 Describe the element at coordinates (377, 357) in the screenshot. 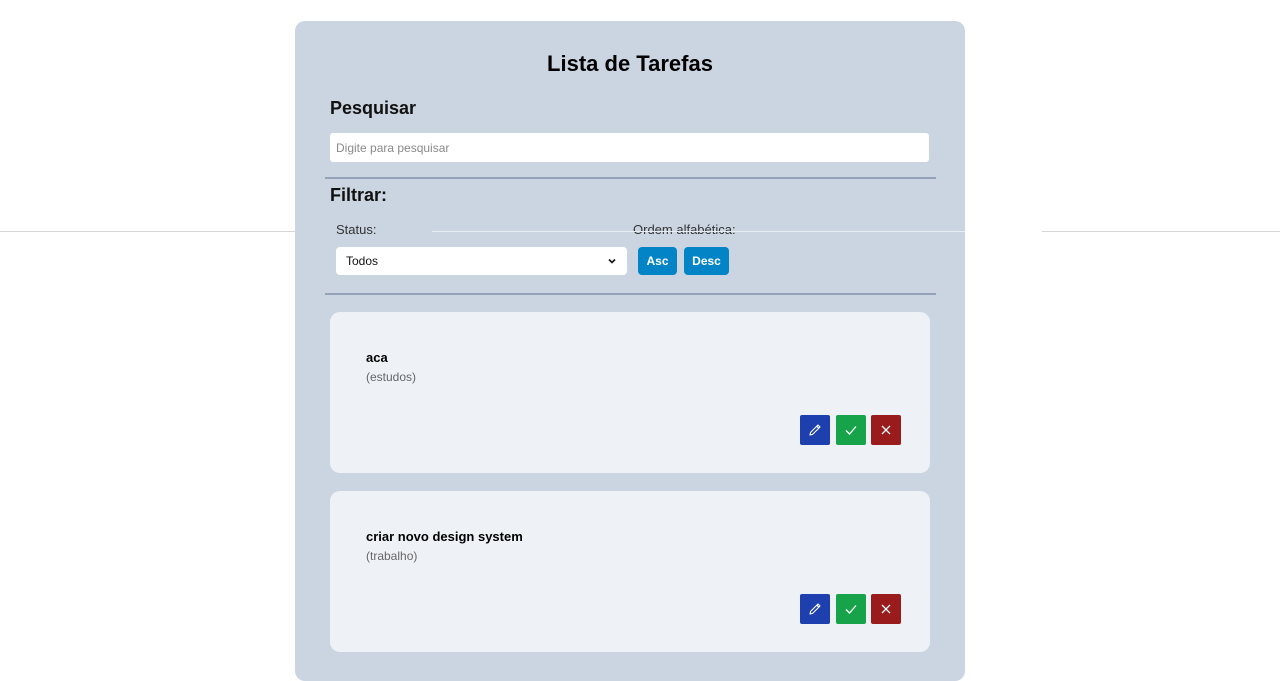

I see `todo-title: aca` at that location.